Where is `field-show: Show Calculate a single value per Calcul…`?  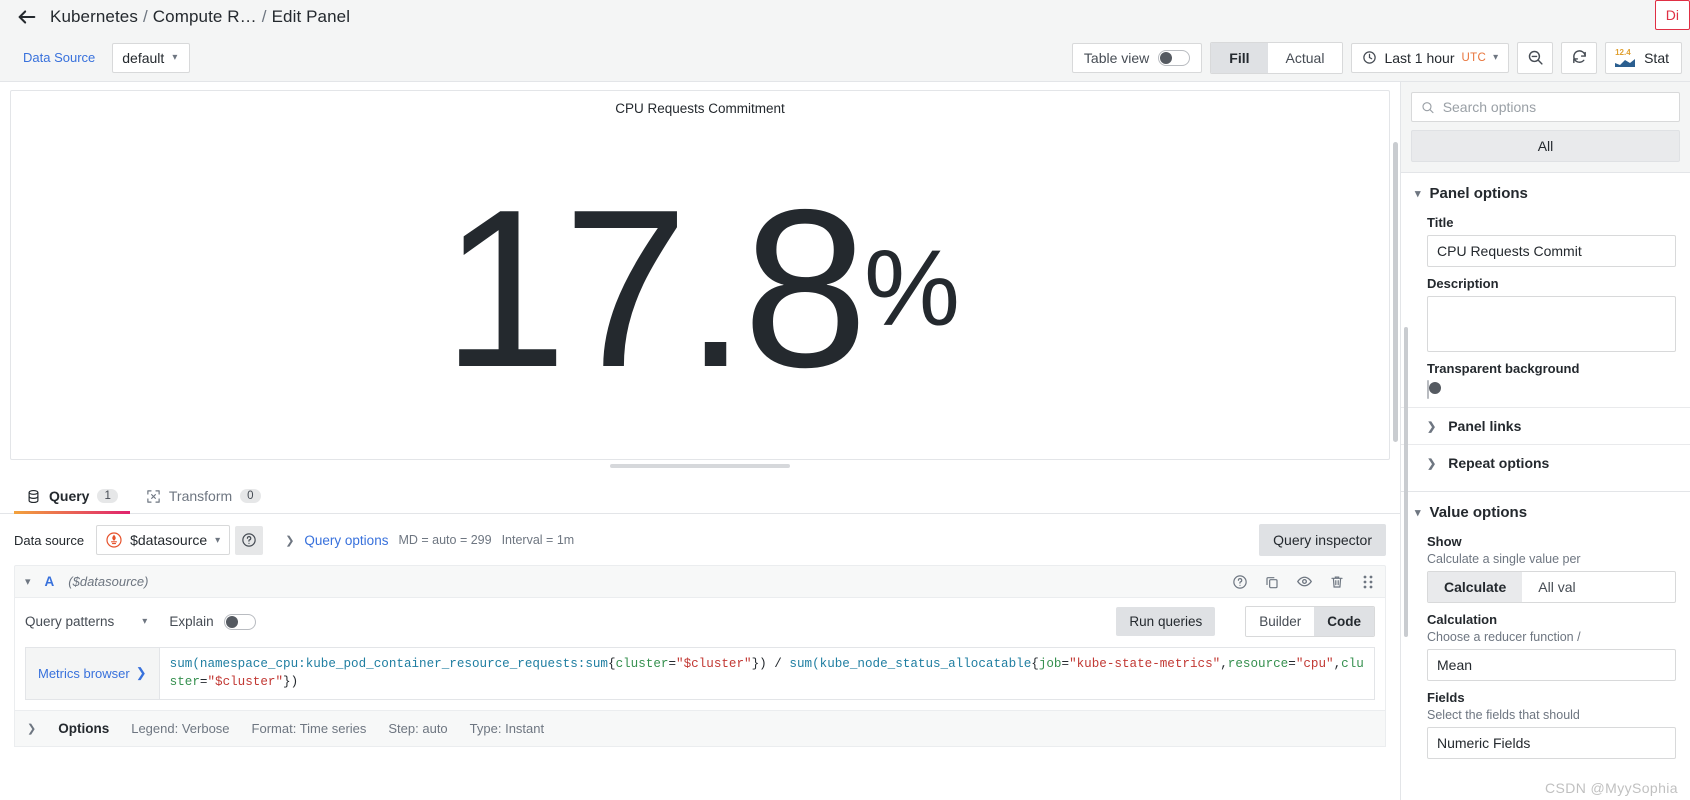 field-show: Show Calculate a single value per Calcul… is located at coordinates (1545, 564).